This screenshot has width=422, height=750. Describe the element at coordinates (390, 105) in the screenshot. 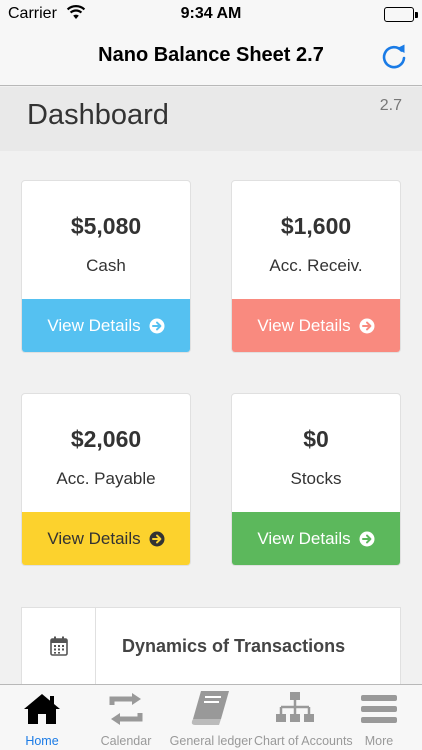

I see `version-label: 2.7` at that location.